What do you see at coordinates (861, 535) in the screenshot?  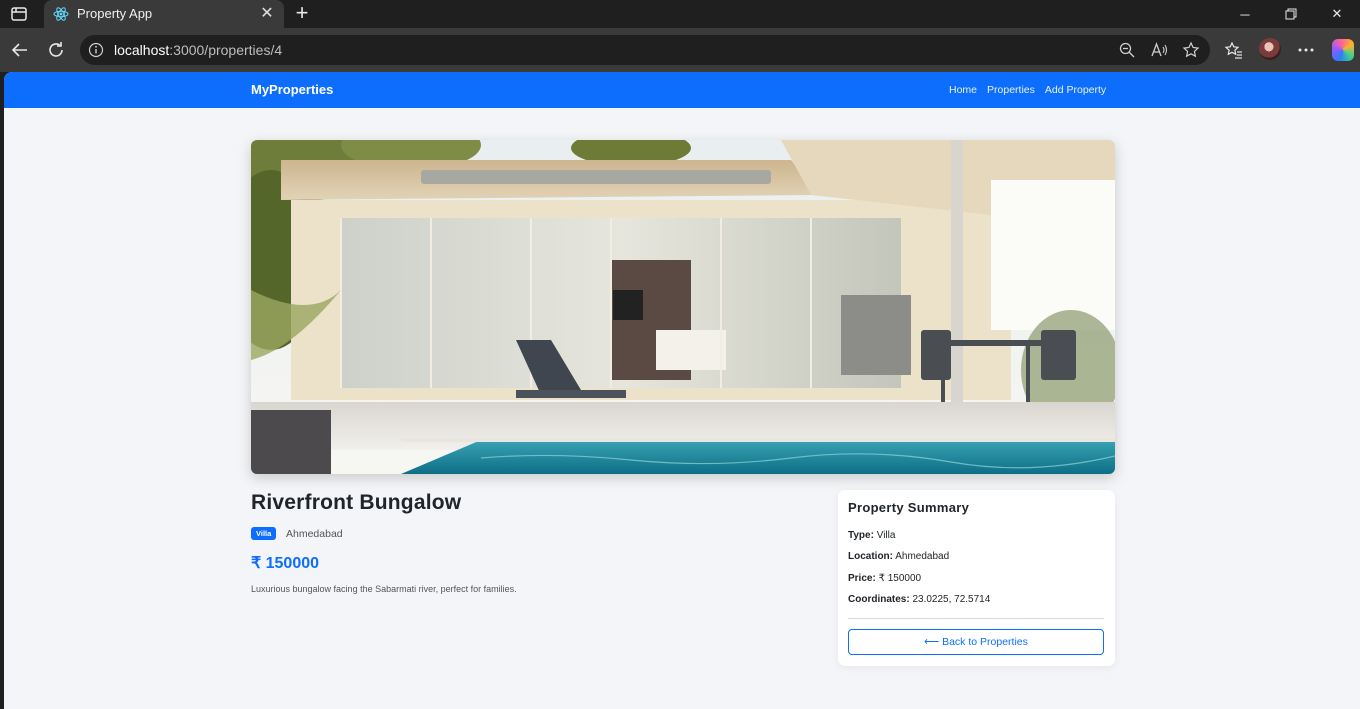 I see `summary-type-label: Type:` at bounding box center [861, 535].